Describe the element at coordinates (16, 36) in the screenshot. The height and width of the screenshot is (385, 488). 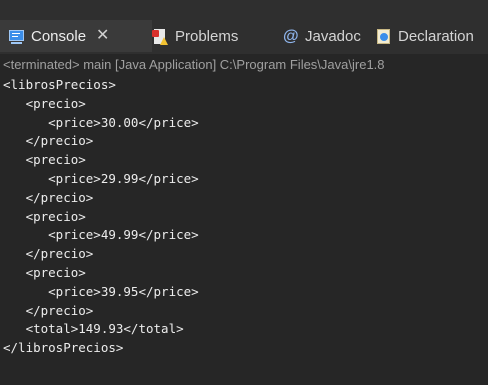
I see `console-icon` at that location.